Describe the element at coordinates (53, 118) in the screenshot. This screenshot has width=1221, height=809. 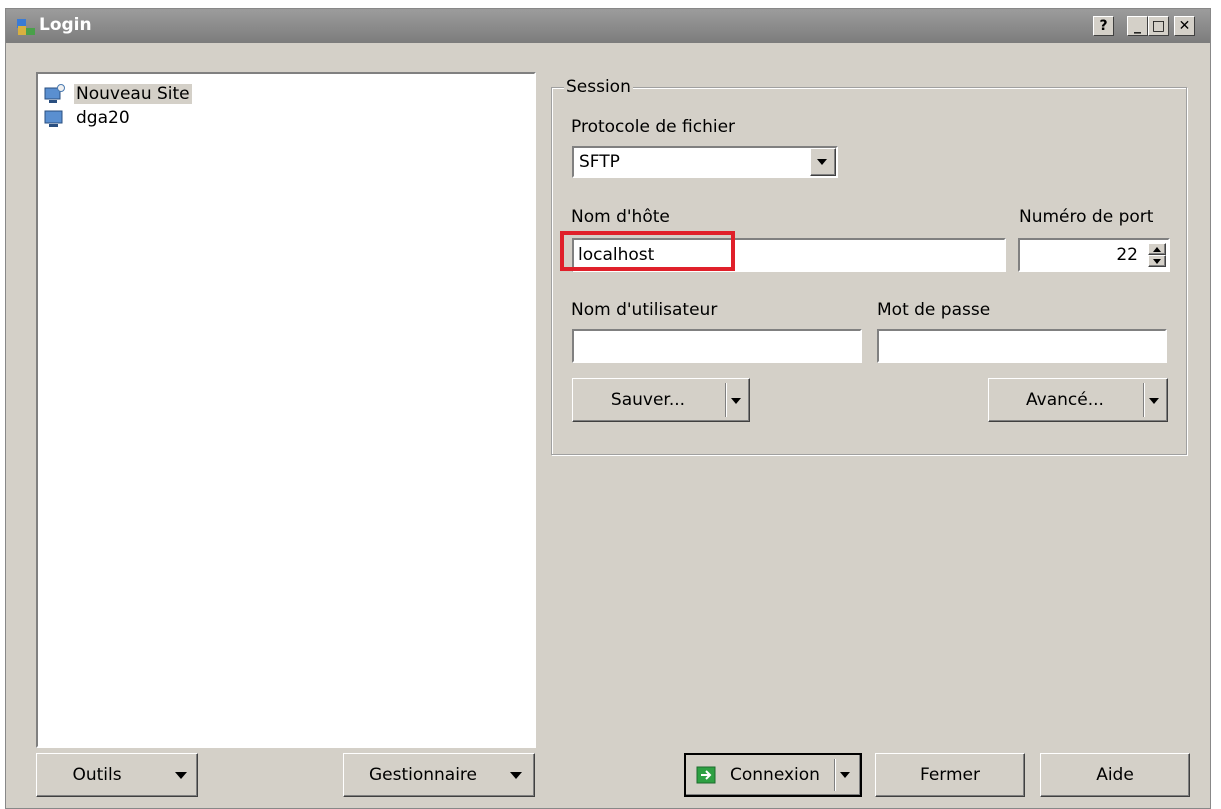
I see `computer-icon` at that location.